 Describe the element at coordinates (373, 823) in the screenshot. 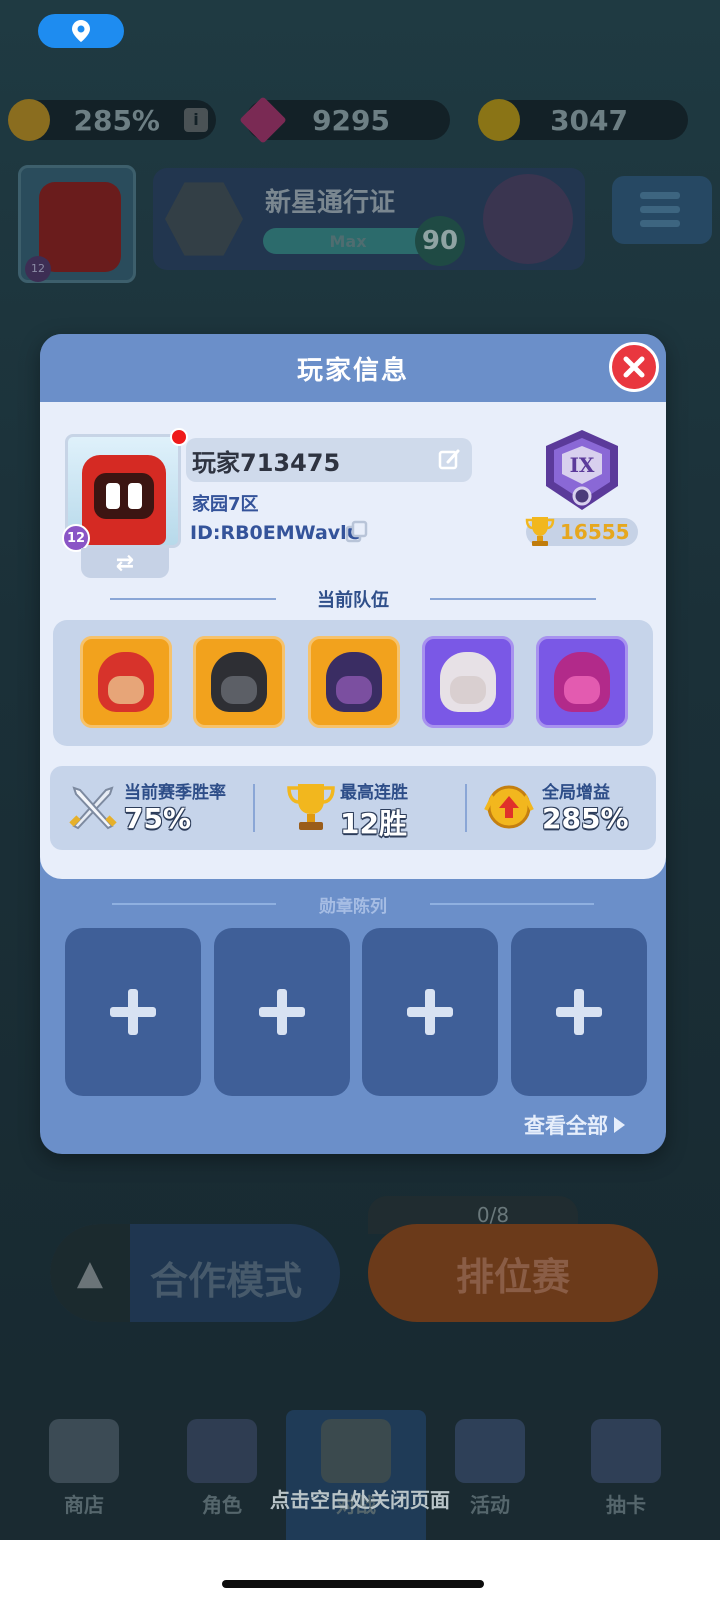

I see `streak-value: 12胜` at that location.